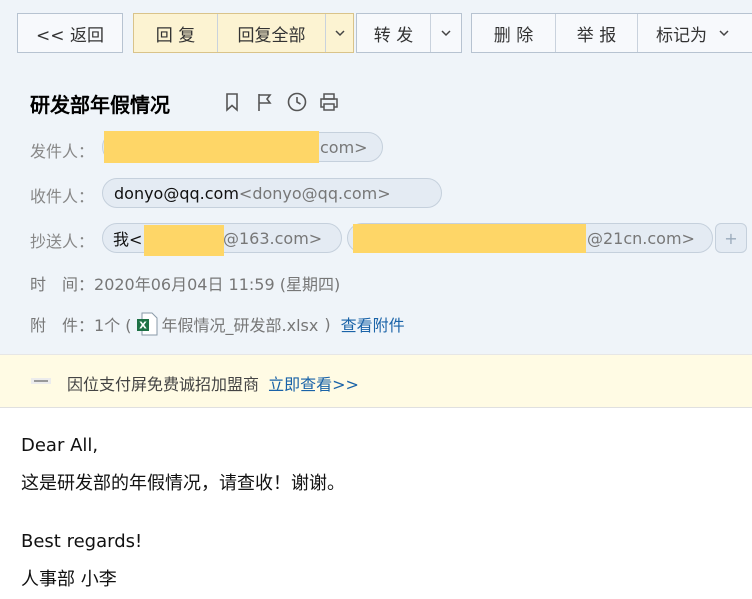  I want to click on ad-logo-icon, so click(41, 381).